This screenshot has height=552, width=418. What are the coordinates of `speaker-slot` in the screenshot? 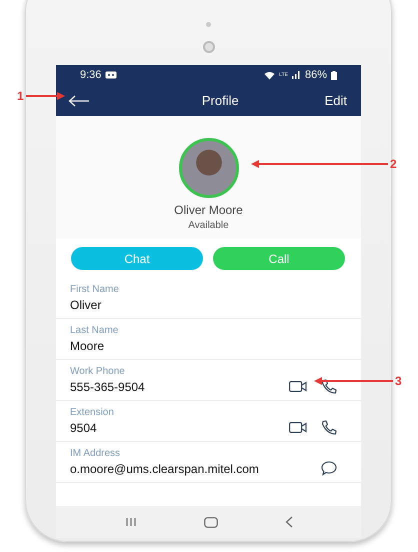 It's located at (208, 24).